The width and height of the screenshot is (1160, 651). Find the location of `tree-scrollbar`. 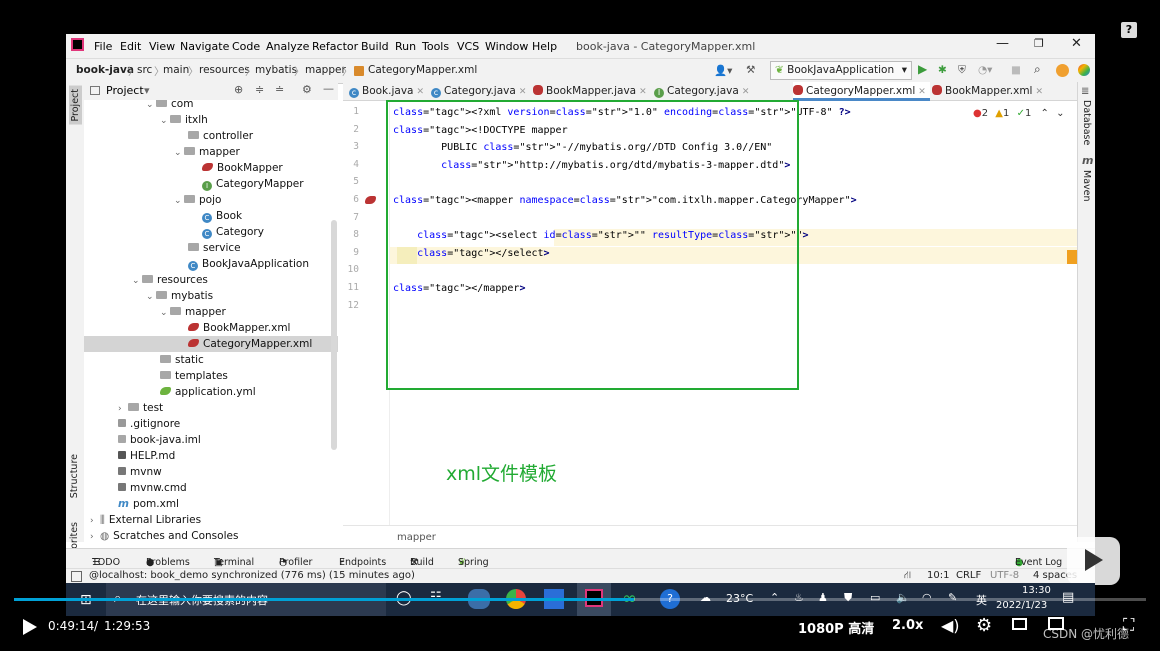

tree-scrollbar is located at coordinates (334, 335).